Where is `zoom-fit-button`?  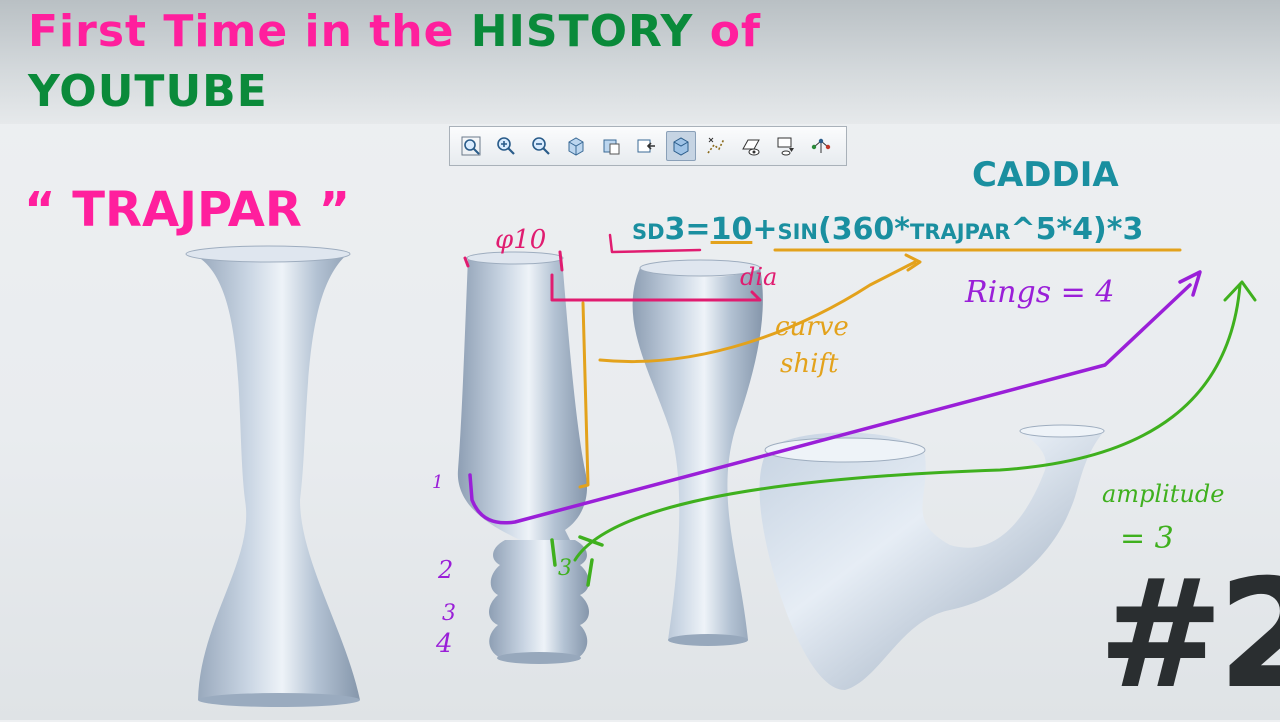
zoom-fit-button is located at coordinates (471, 146).